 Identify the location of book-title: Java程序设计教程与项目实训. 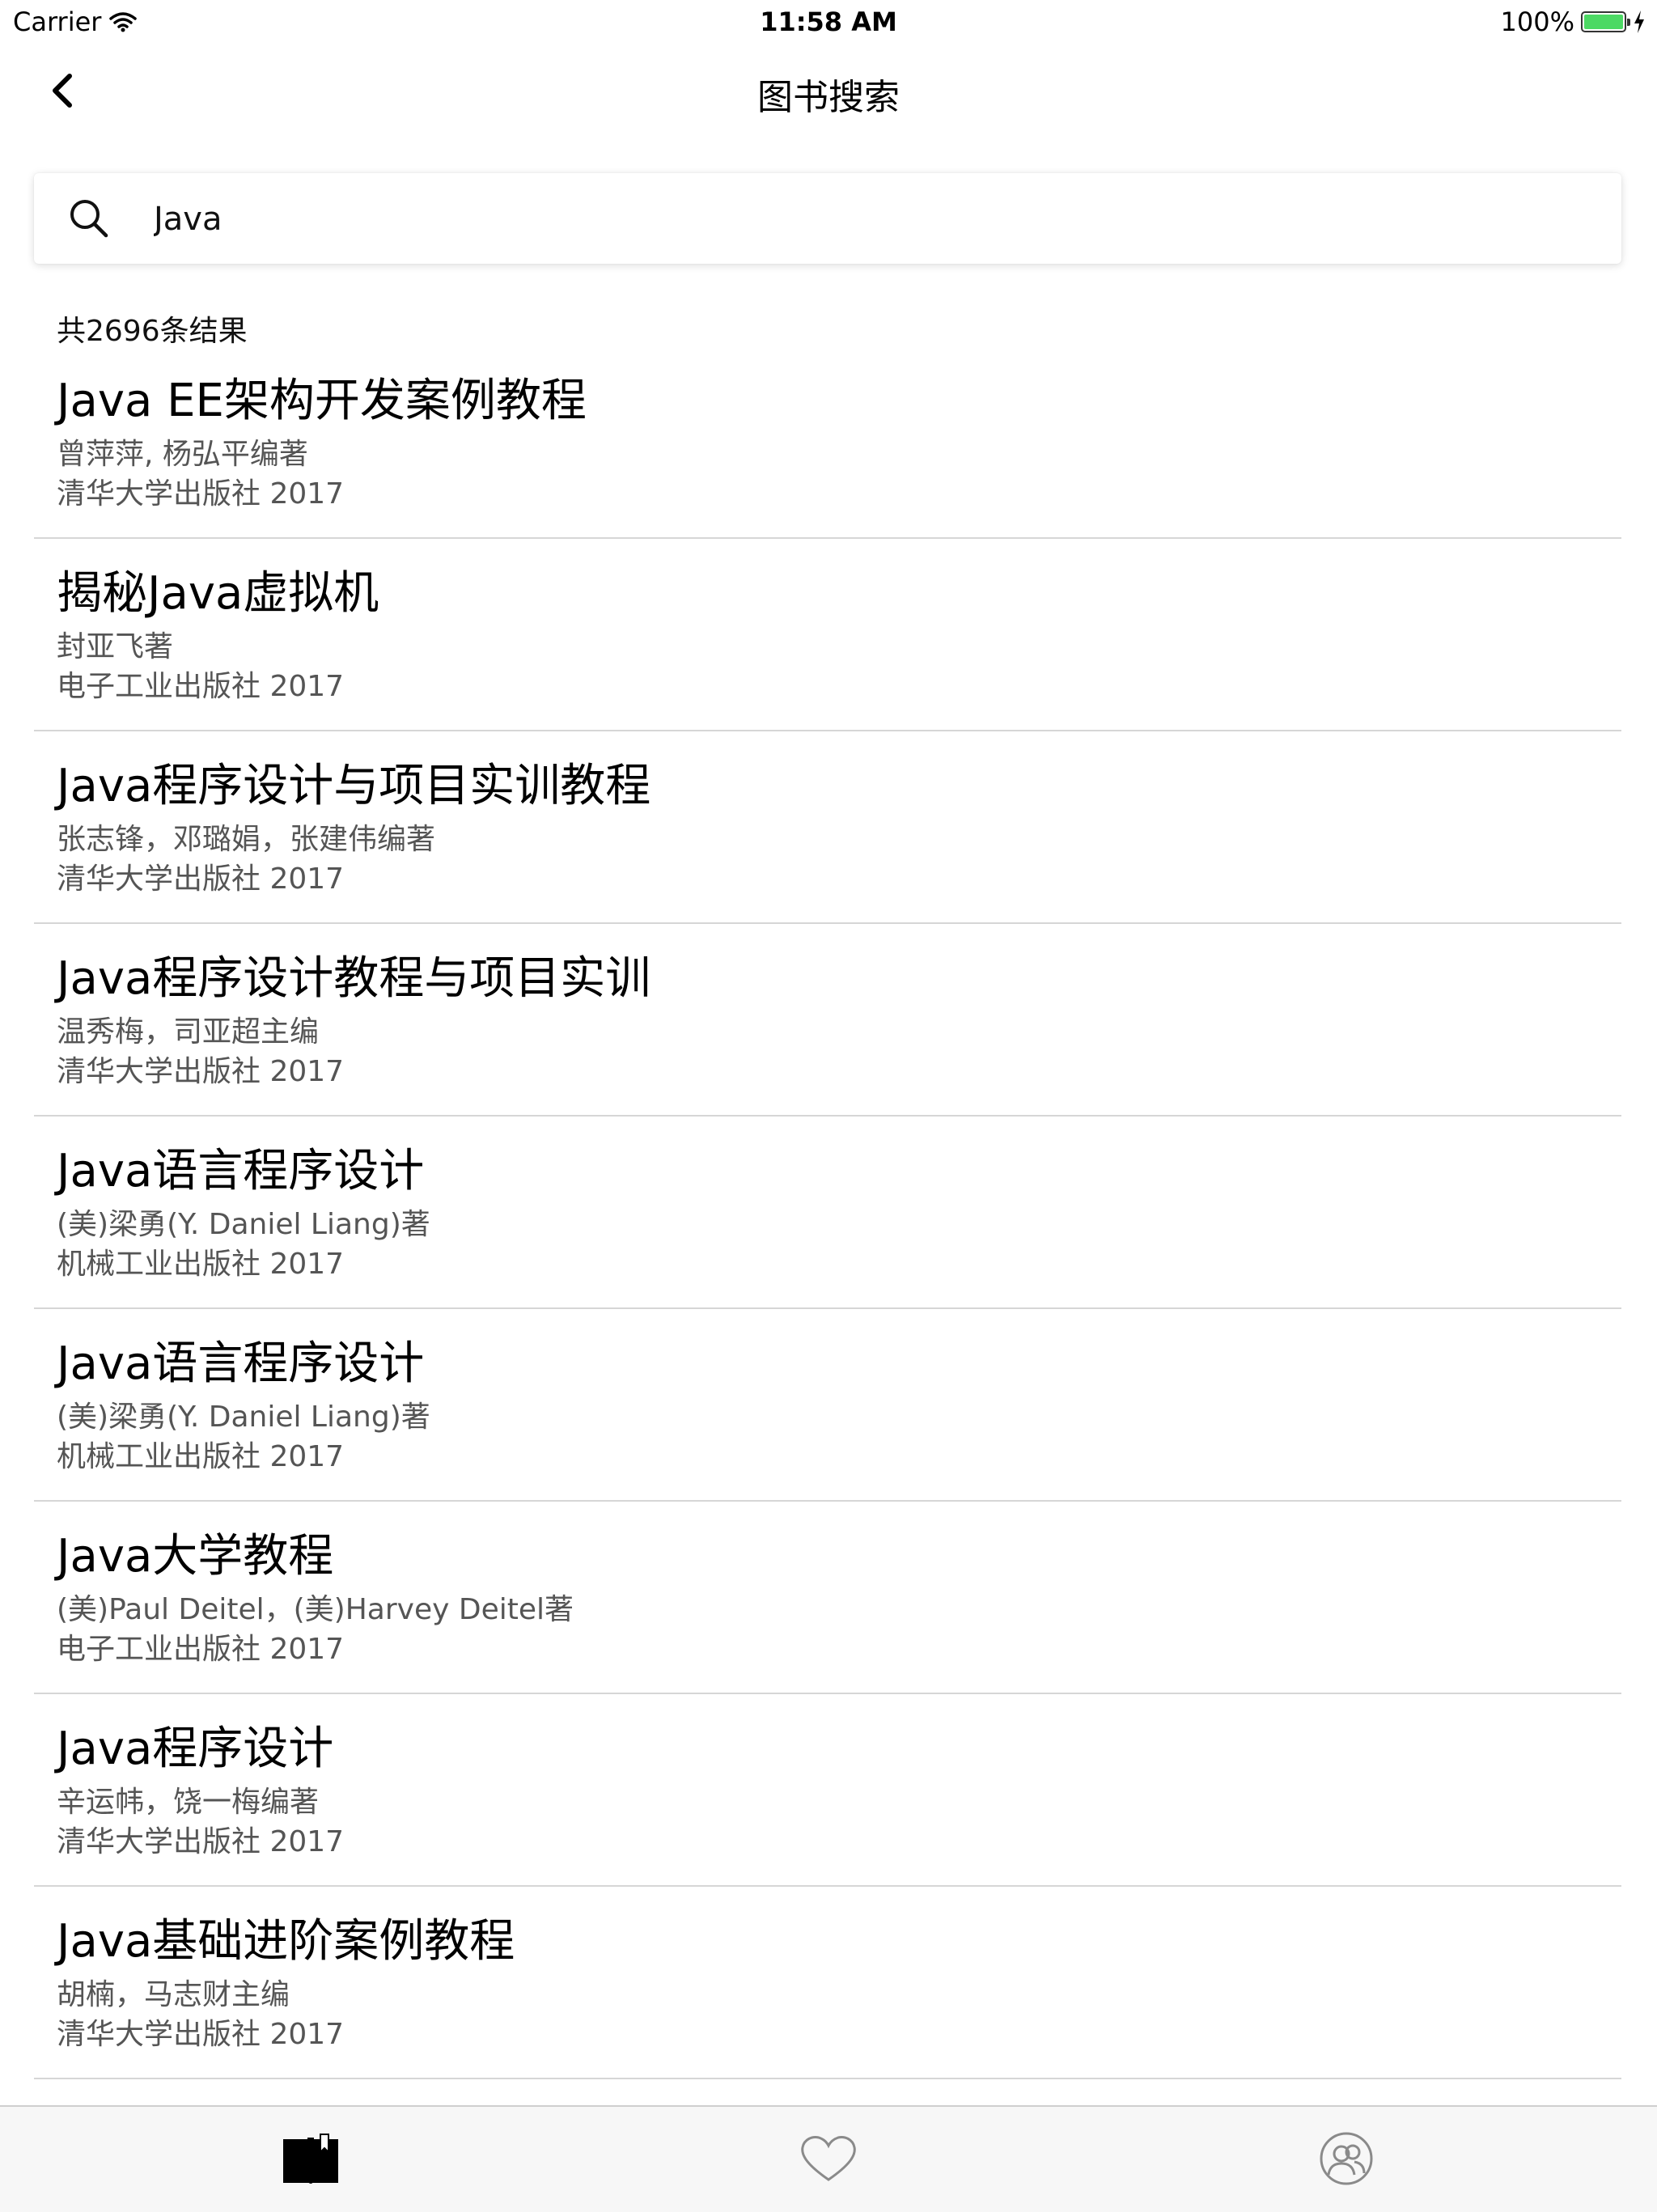
(354, 978).